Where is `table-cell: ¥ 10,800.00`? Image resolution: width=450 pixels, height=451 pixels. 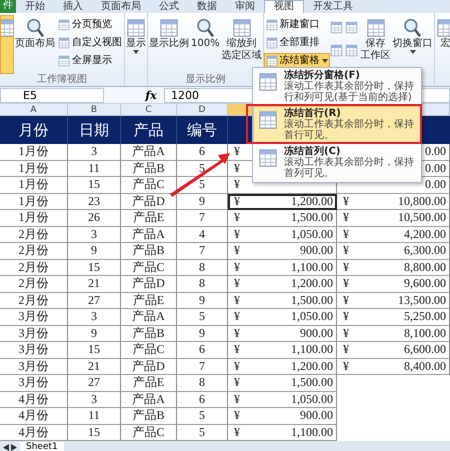
table-cell: ¥ 10,800.00 is located at coordinates (393, 202).